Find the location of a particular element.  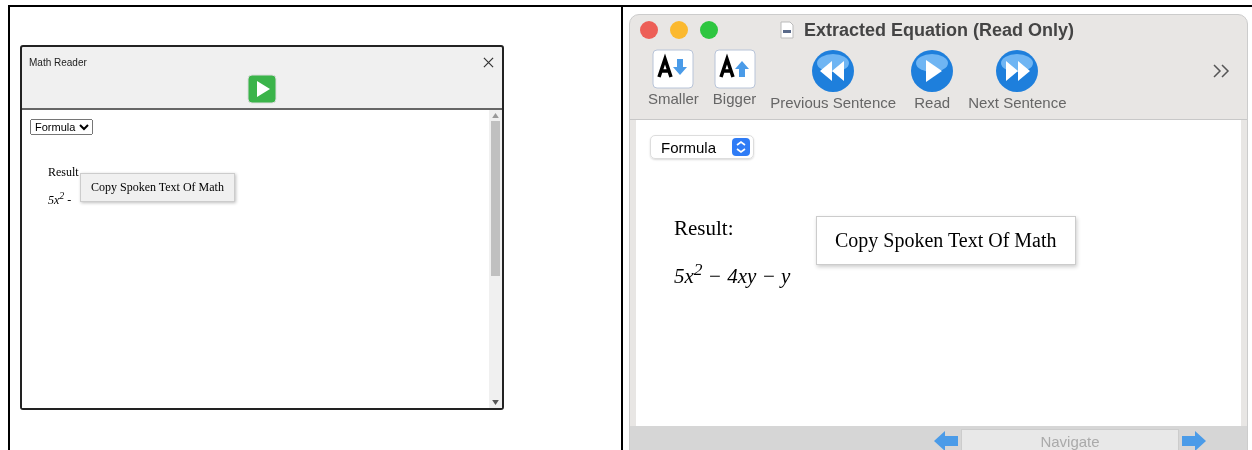

minimize-button is located at coordinates (679, 30).